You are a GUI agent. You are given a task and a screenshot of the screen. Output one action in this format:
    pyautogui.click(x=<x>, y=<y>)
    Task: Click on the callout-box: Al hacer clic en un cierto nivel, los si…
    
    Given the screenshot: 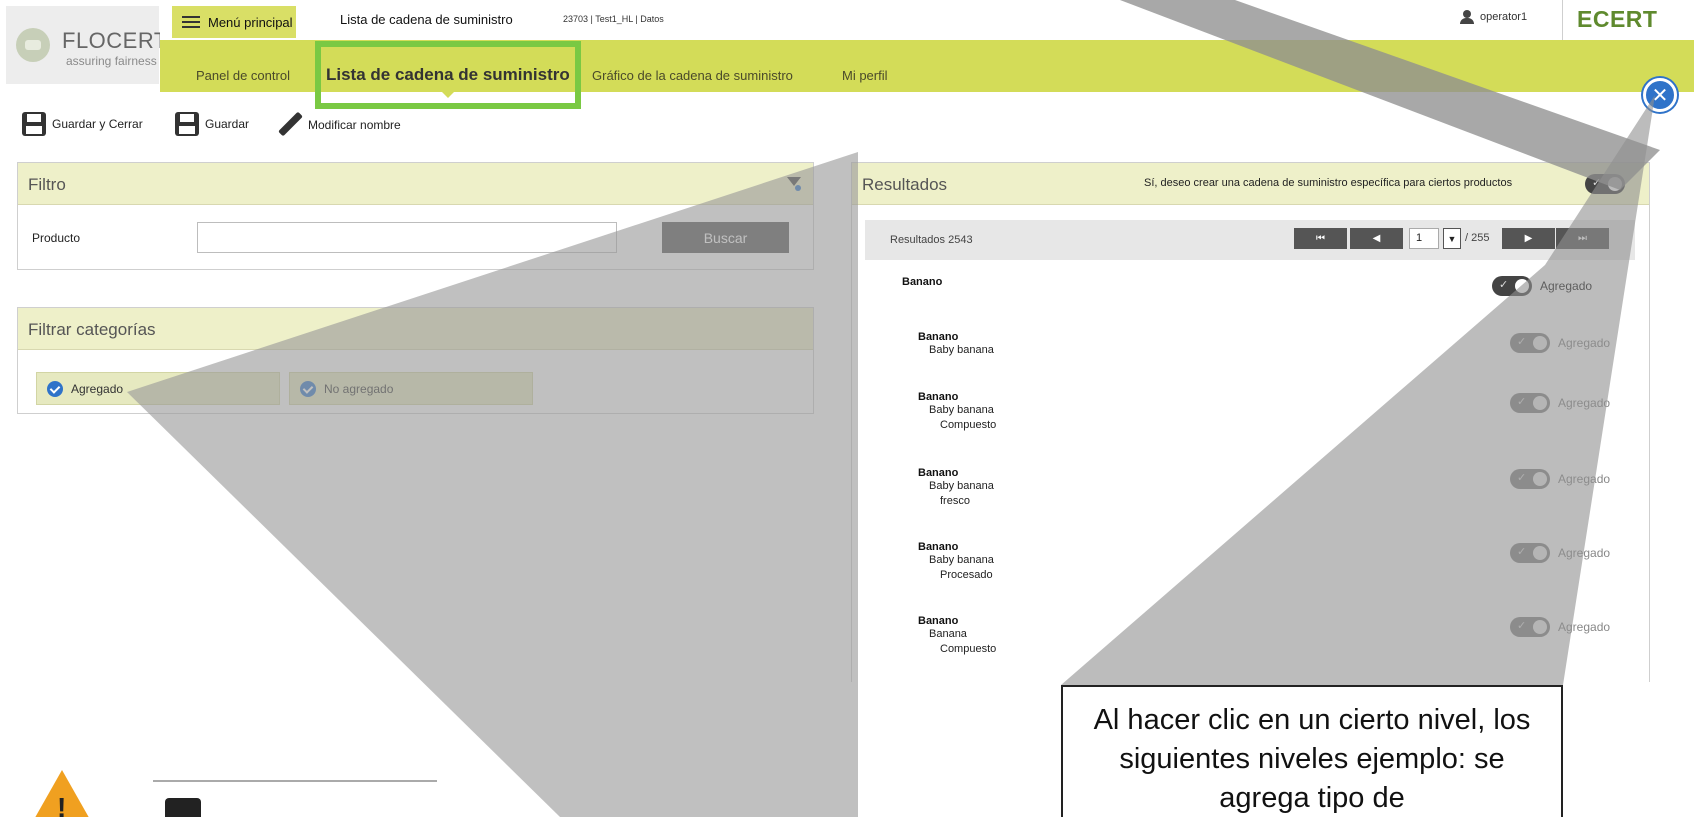 What is the action you would take?
    pyautogui.click(x=1312, y=751)
    